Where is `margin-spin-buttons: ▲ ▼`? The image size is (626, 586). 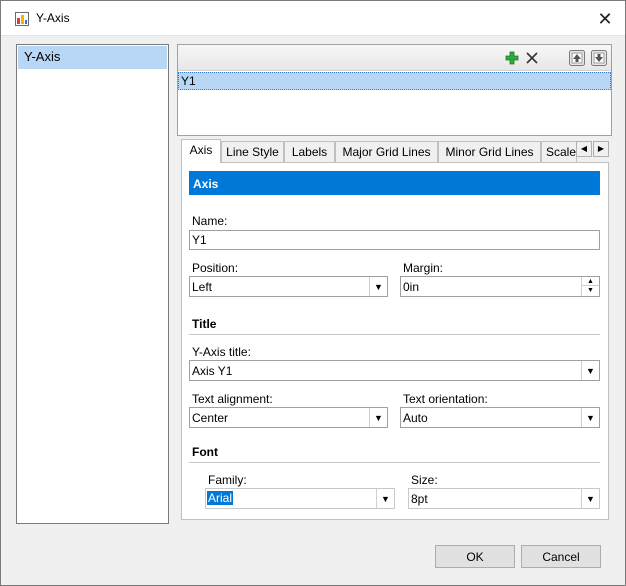 margin-spin-buttons: ▲ ▼ is located at coordinates (590, 286).